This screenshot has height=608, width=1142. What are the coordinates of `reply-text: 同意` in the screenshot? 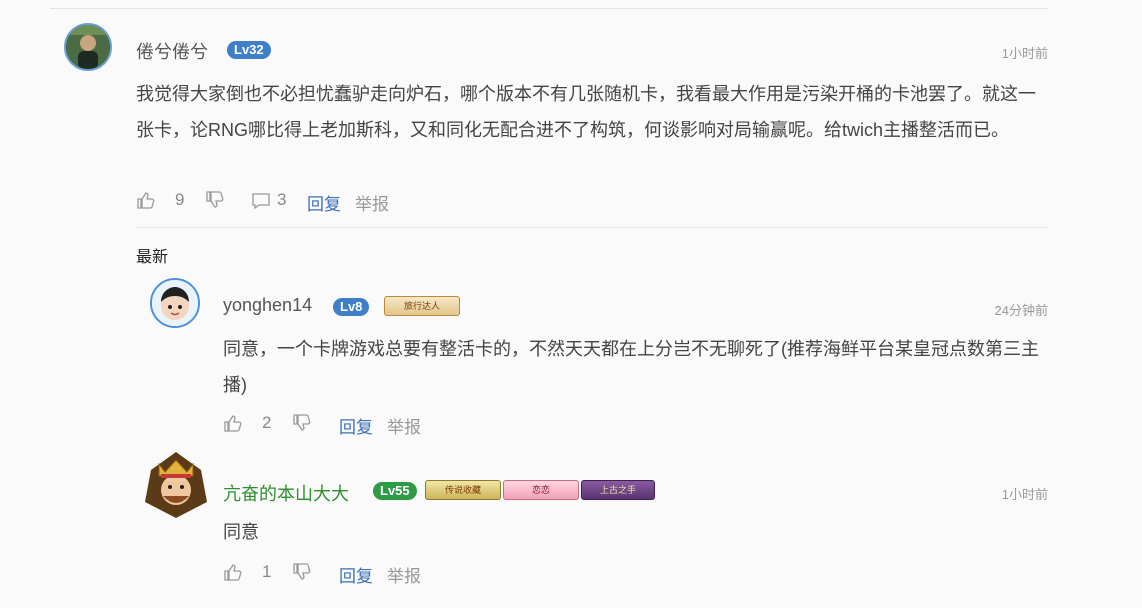 It's located at (241, 532).